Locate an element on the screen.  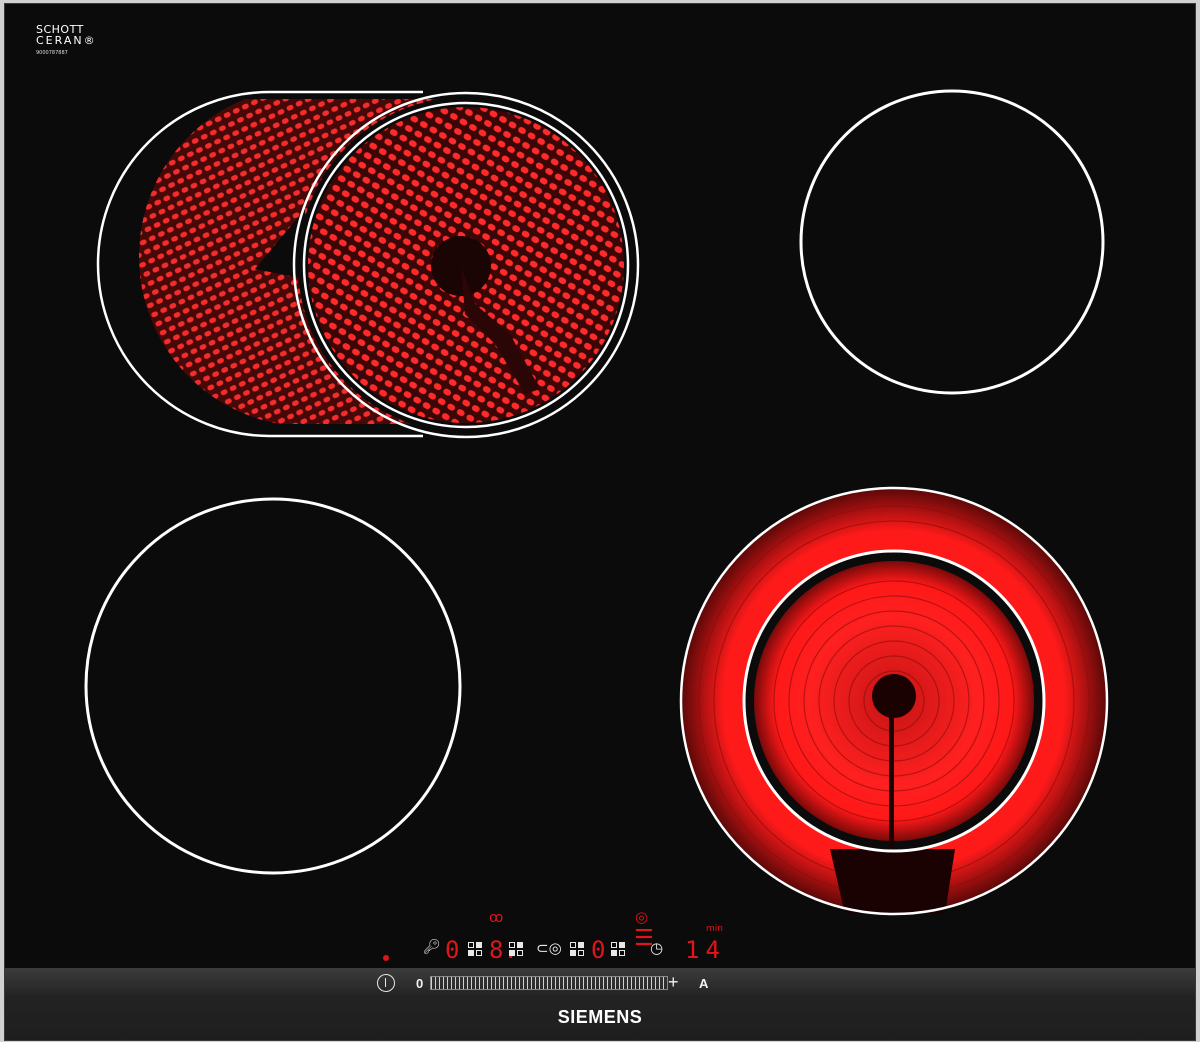
power-icon is located at coordinates (385, 982).